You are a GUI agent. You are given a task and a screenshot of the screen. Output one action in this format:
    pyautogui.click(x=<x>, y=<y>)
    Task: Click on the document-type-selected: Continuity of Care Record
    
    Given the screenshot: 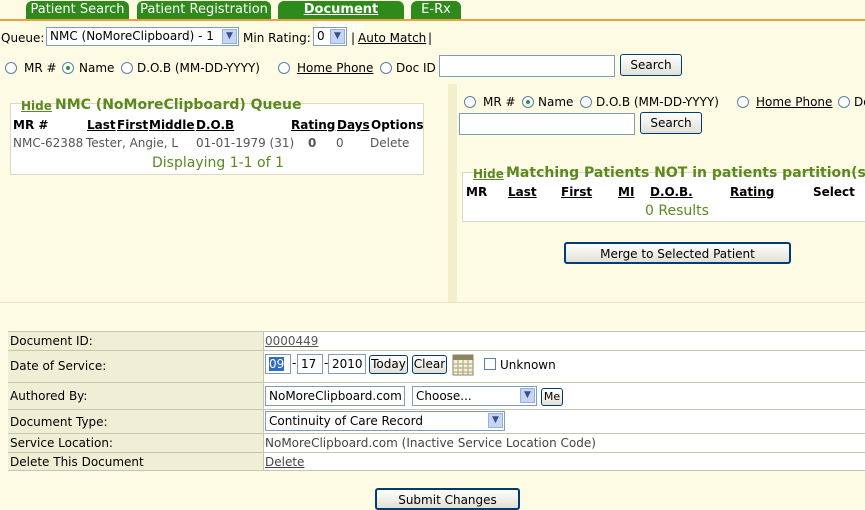 What is the action you would take?
    pyautogui.click(x=346, y=421)
    